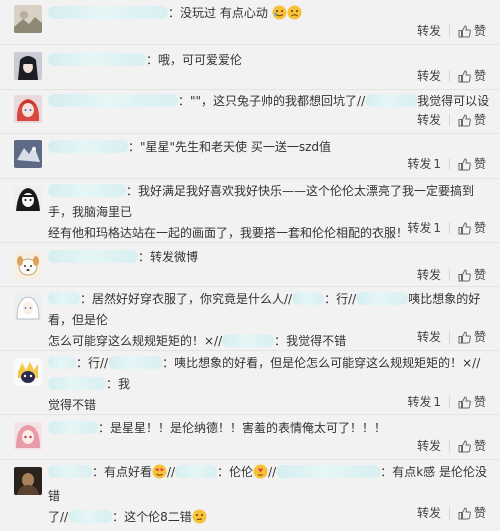 This screenshot has height=531, width=500. I want to click on sad-emoji-icon, so click(294, 16).